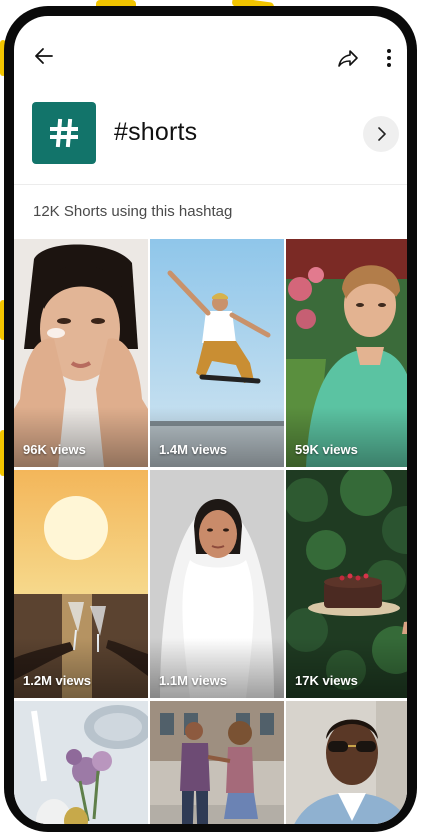  I want to click on chevron-right-icon, so click(382, 134).